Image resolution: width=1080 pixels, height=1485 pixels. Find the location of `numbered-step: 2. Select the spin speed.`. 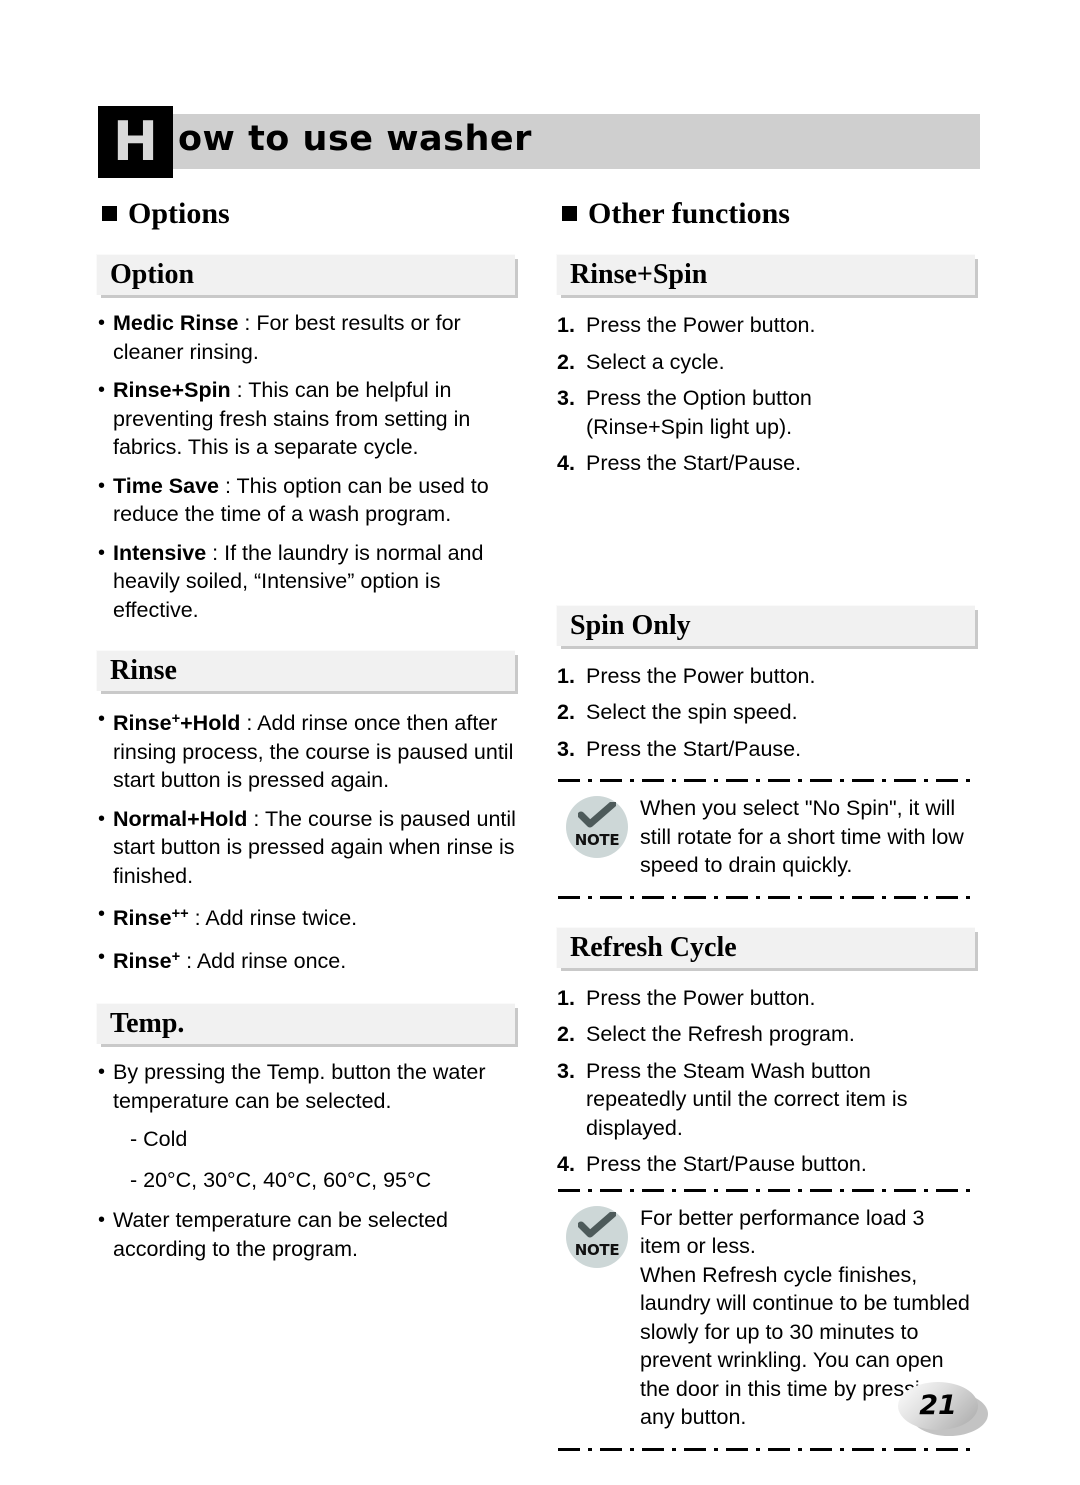

numbered-step: 2. Select the spin speed. is located at coordinates (771, 712).